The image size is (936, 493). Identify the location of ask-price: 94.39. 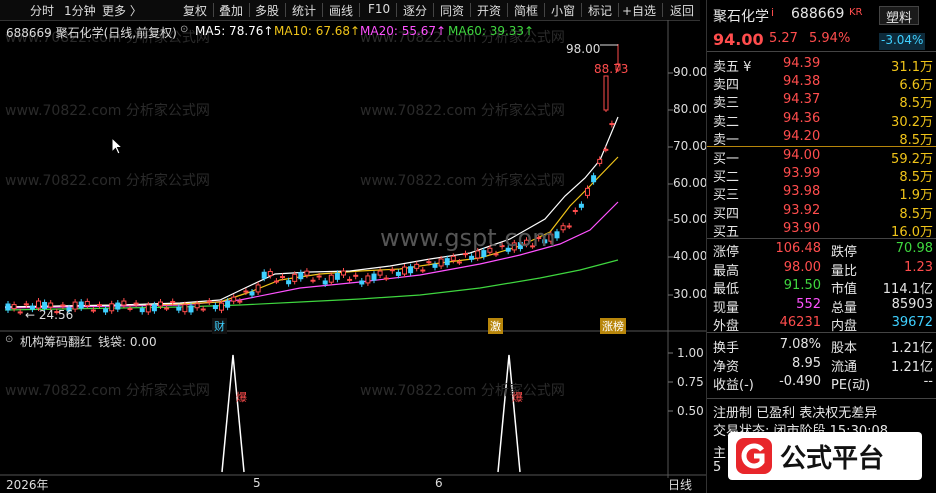
(802, 63).